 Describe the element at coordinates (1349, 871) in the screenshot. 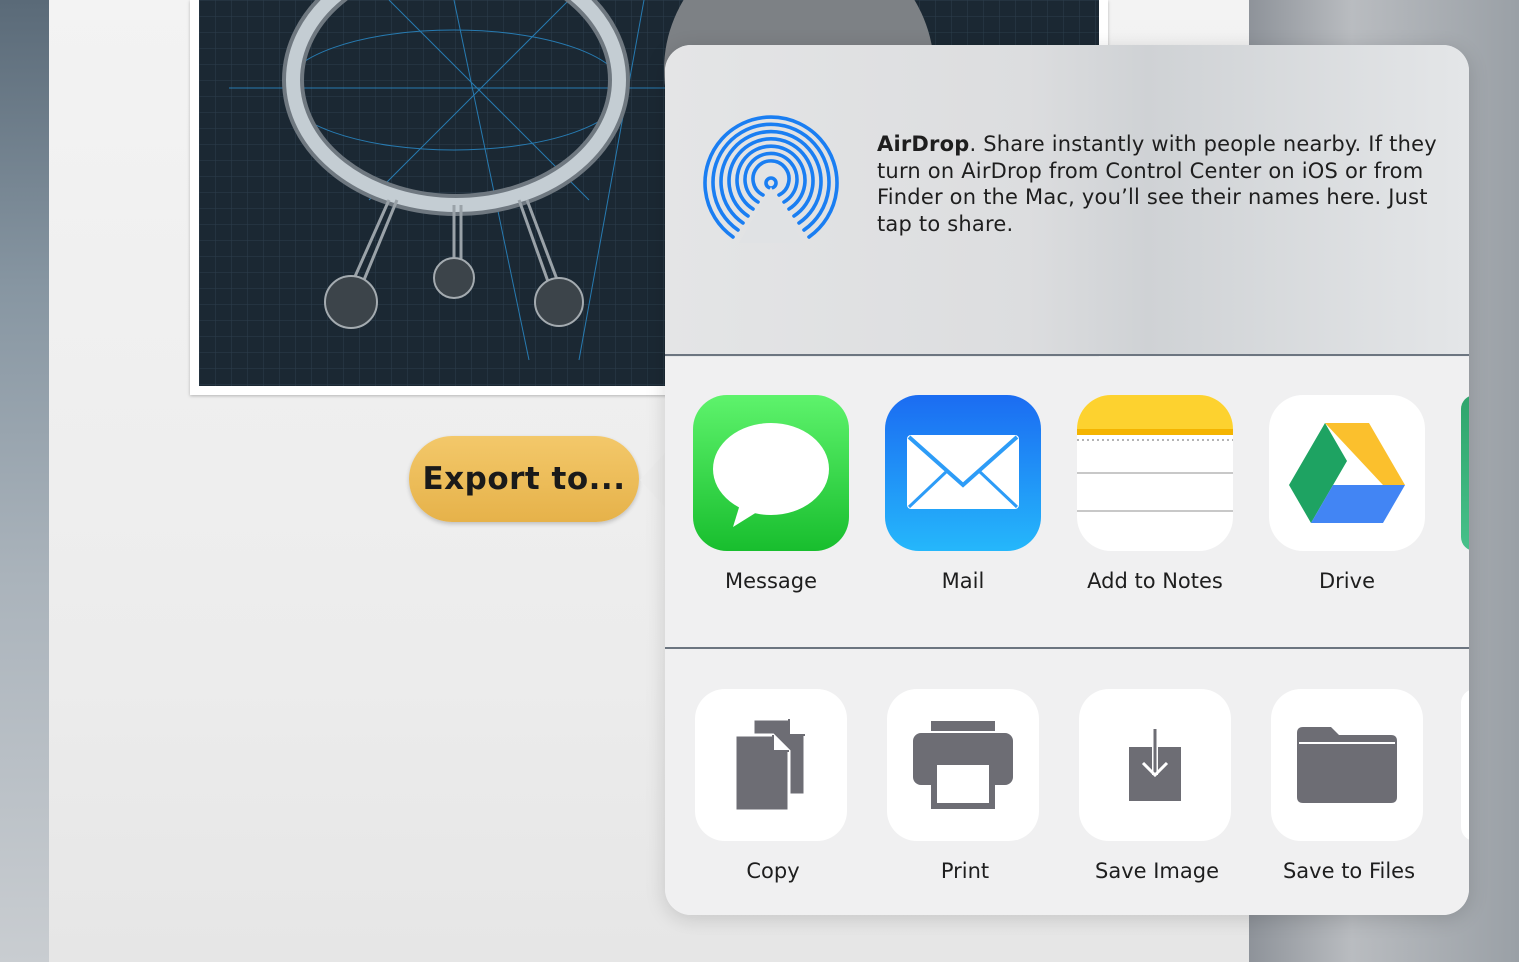

I see `action-label: Save to Files` at that location.